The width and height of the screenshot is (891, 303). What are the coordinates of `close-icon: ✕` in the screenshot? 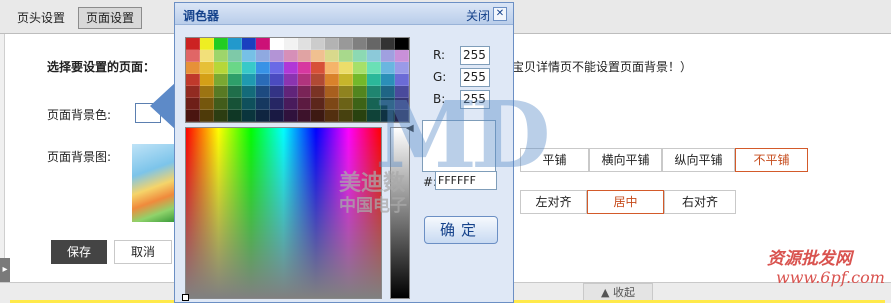 It's located at (500, 14).